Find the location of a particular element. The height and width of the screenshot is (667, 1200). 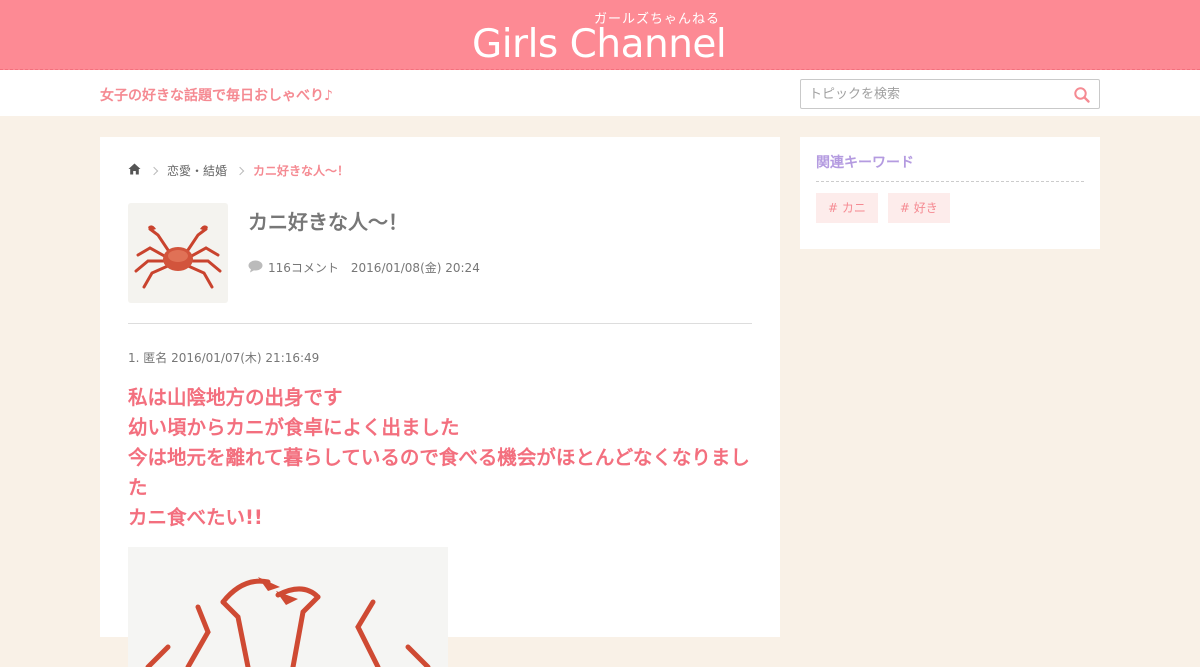

site-logo: ガールズちゃんねる Girls Channel is located at coordinates (600, 36).